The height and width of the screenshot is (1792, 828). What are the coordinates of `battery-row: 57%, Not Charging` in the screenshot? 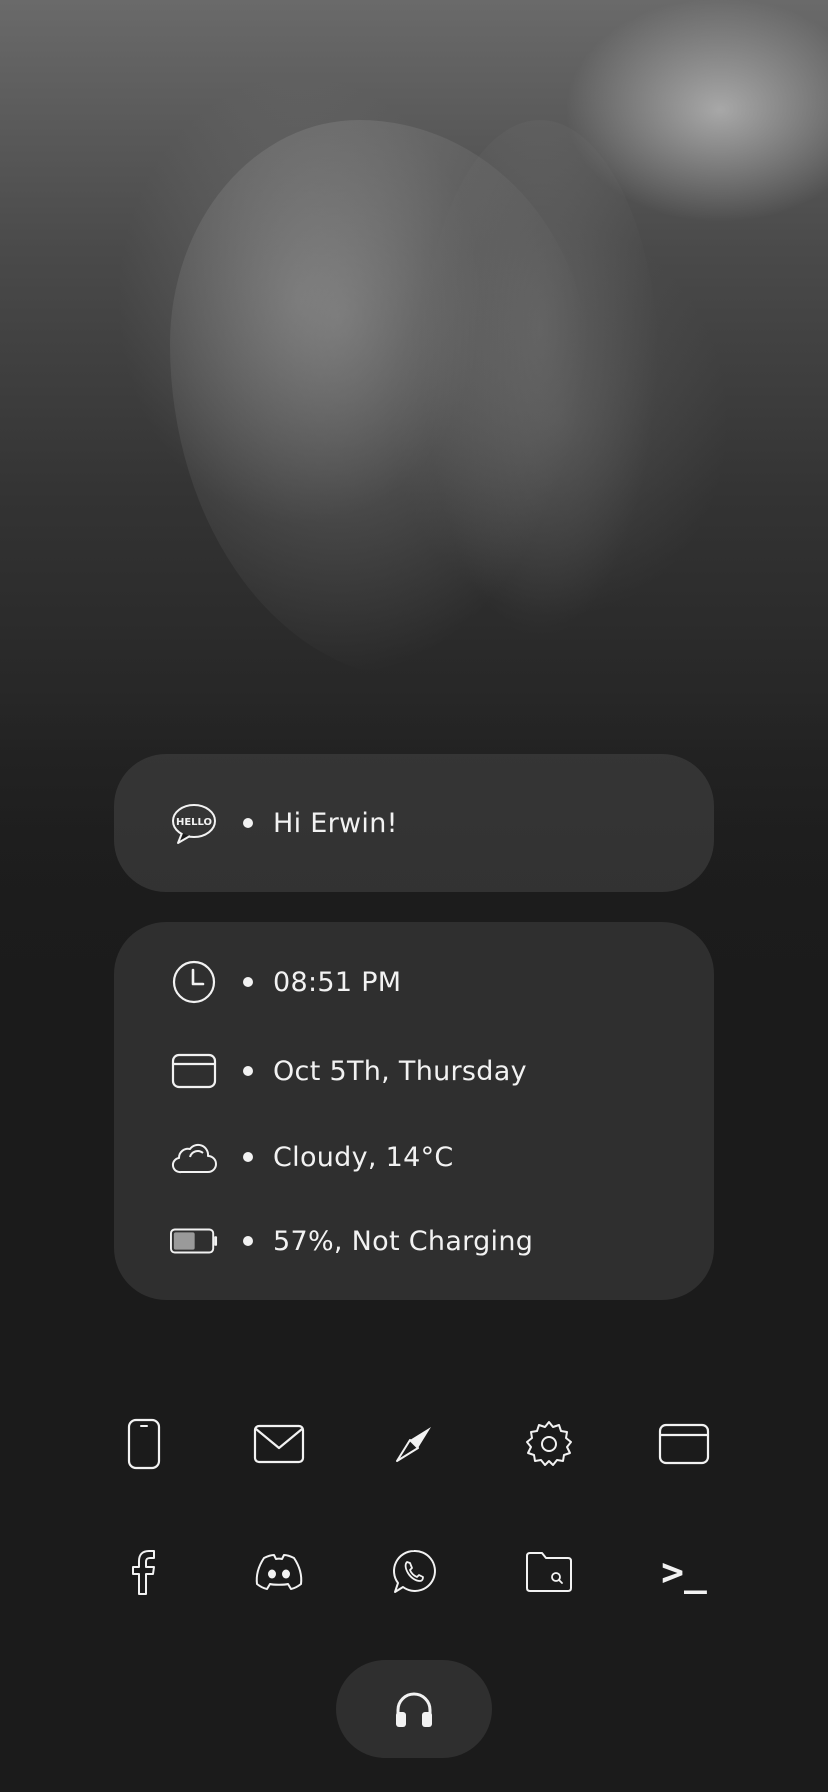 It's located at (422, 1241).